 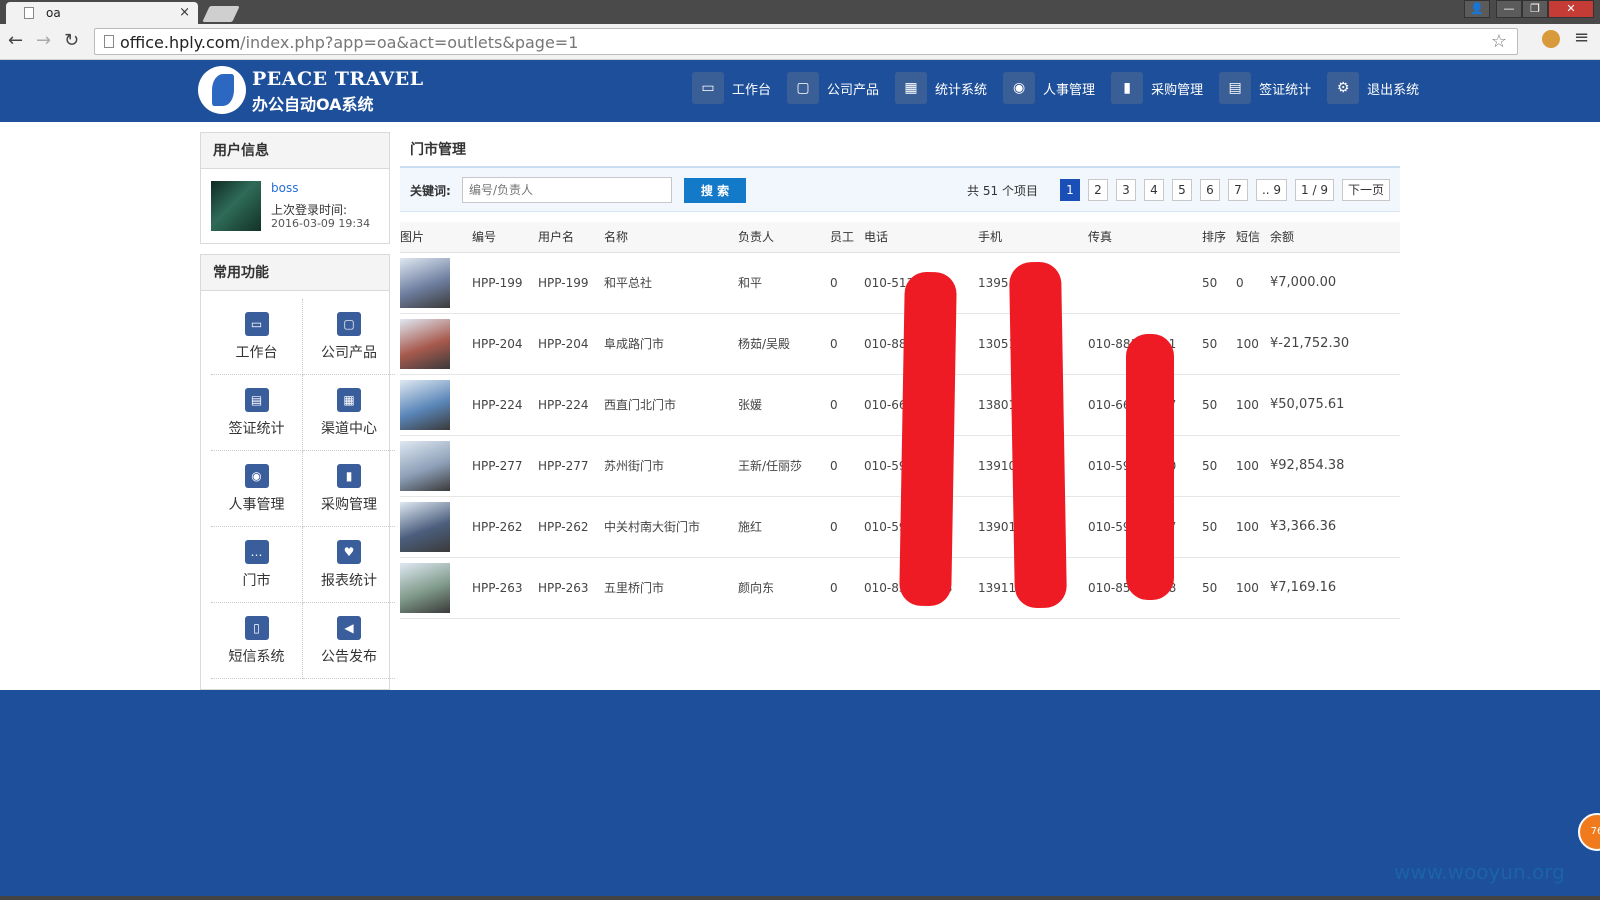 I want to click on minimize-button: —, so click(x=1509, y=9).